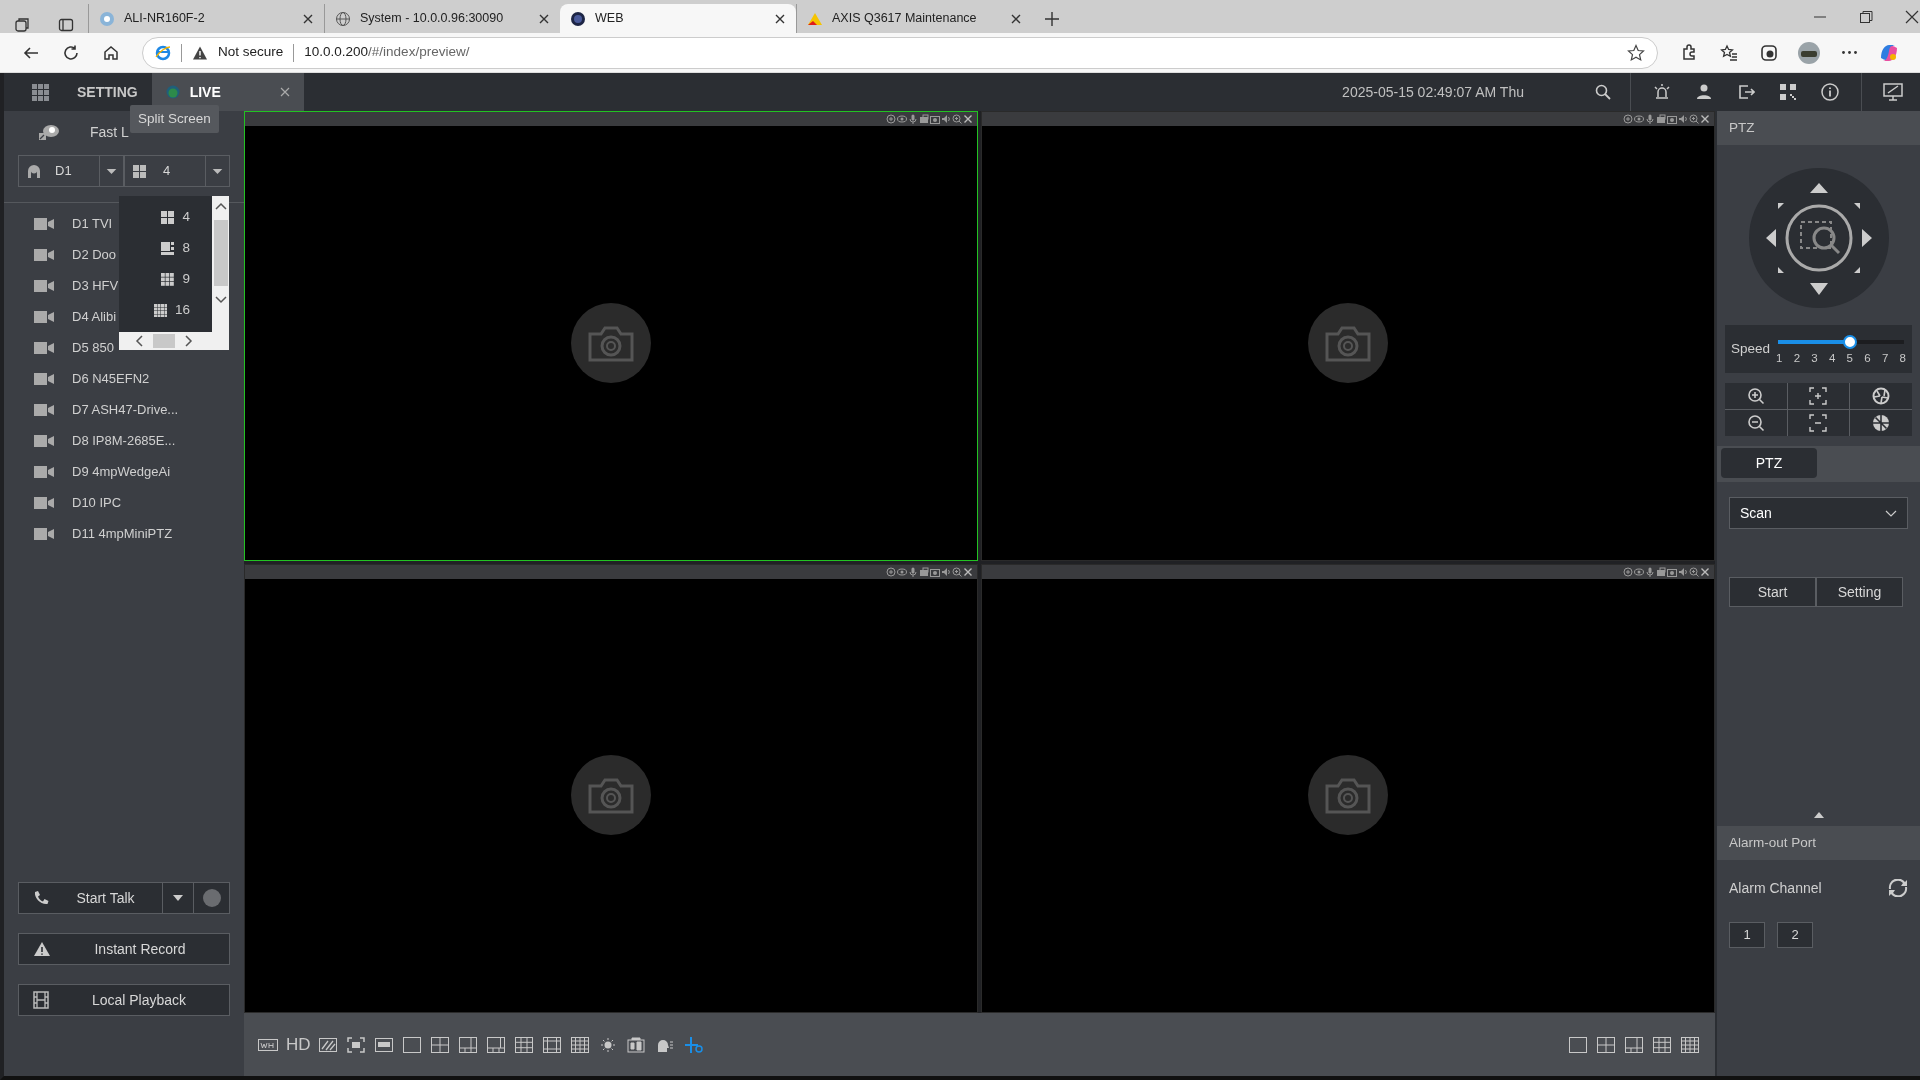 This screenshot has width=1920, height=1080. I want to click on channel-item: D3 HFV, so click(76, 285).